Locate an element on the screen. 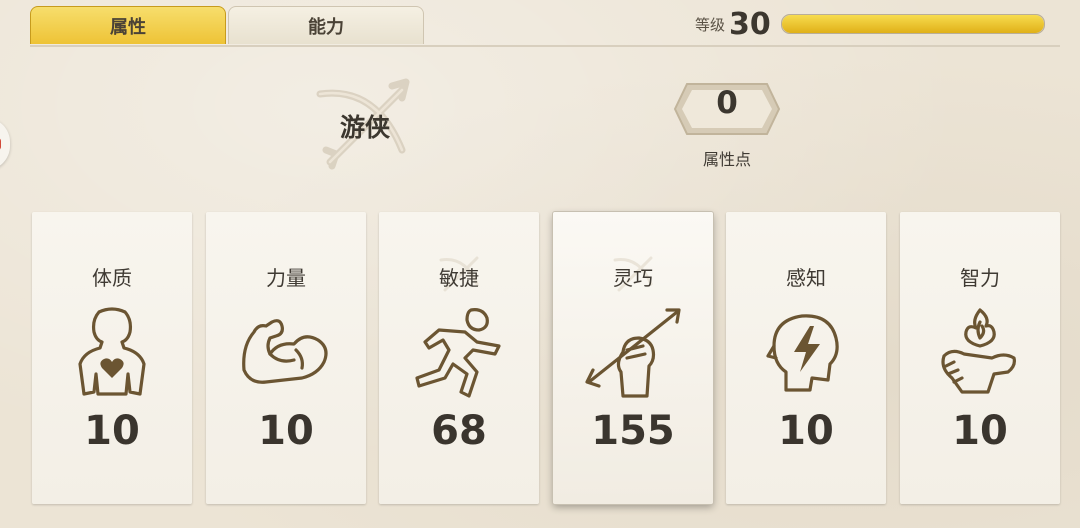 The width and height of the screenshot is (1080, 528). stat-card-strength: 力量 10 is located at coordinates (286, 358).